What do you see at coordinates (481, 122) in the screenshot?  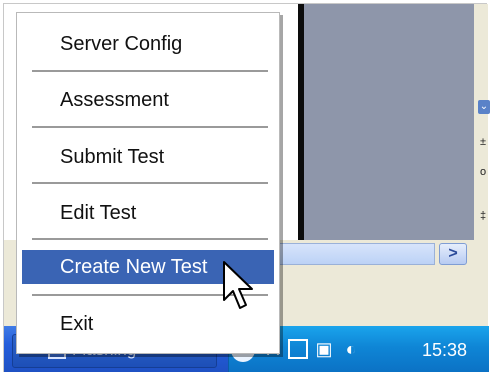 I see `right-panel` at bounding box center [481, 122].